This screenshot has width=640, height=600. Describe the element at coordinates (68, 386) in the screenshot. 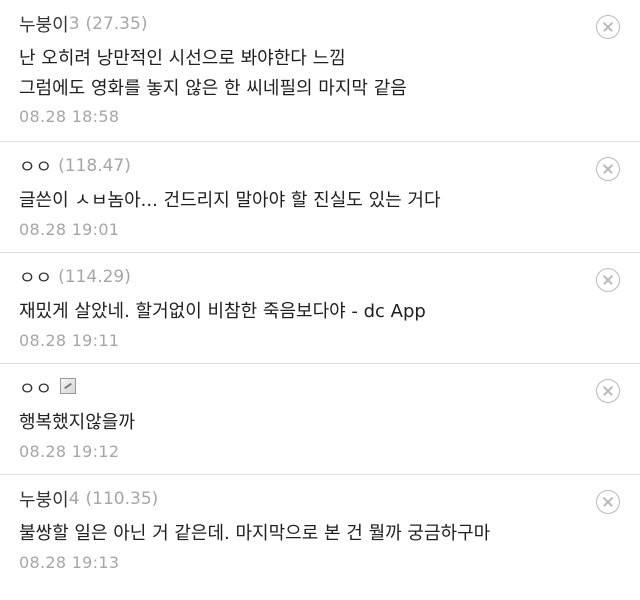

I see `fixed-nick-icon` at that location.